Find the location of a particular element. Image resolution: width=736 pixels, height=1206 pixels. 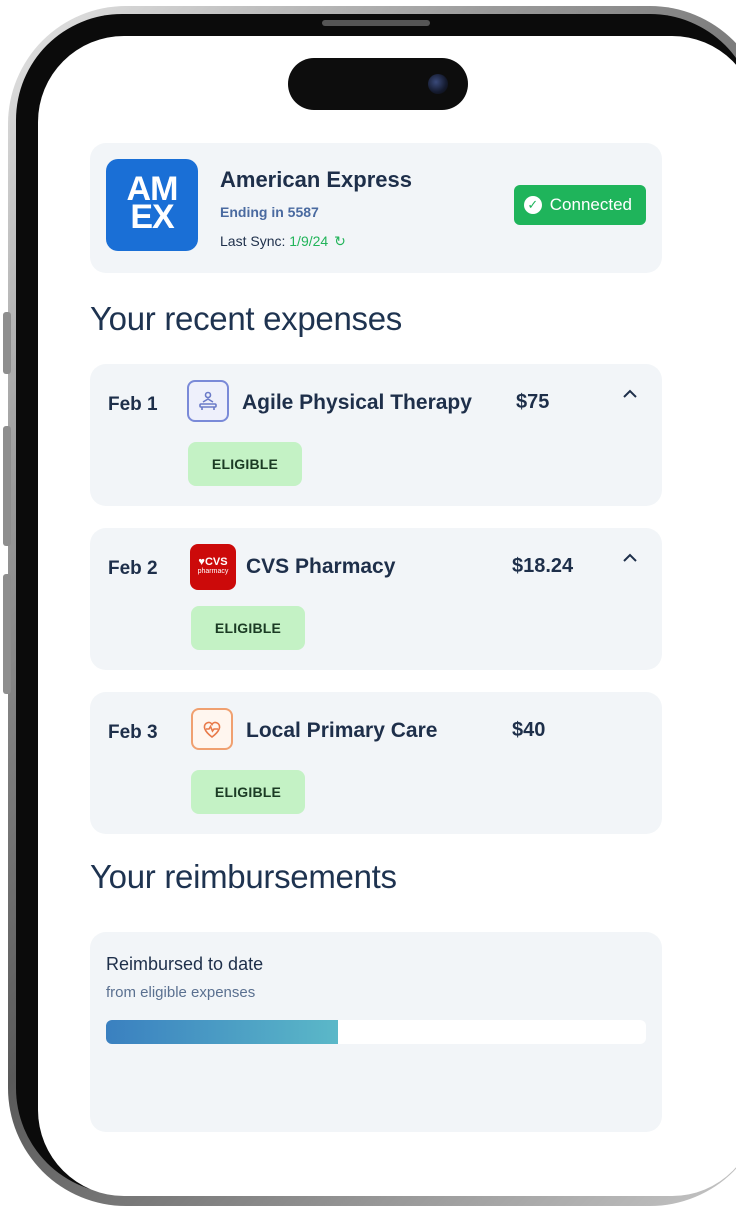

reimbursements-title: Your reimbursements is located at coordinates (243, 876).